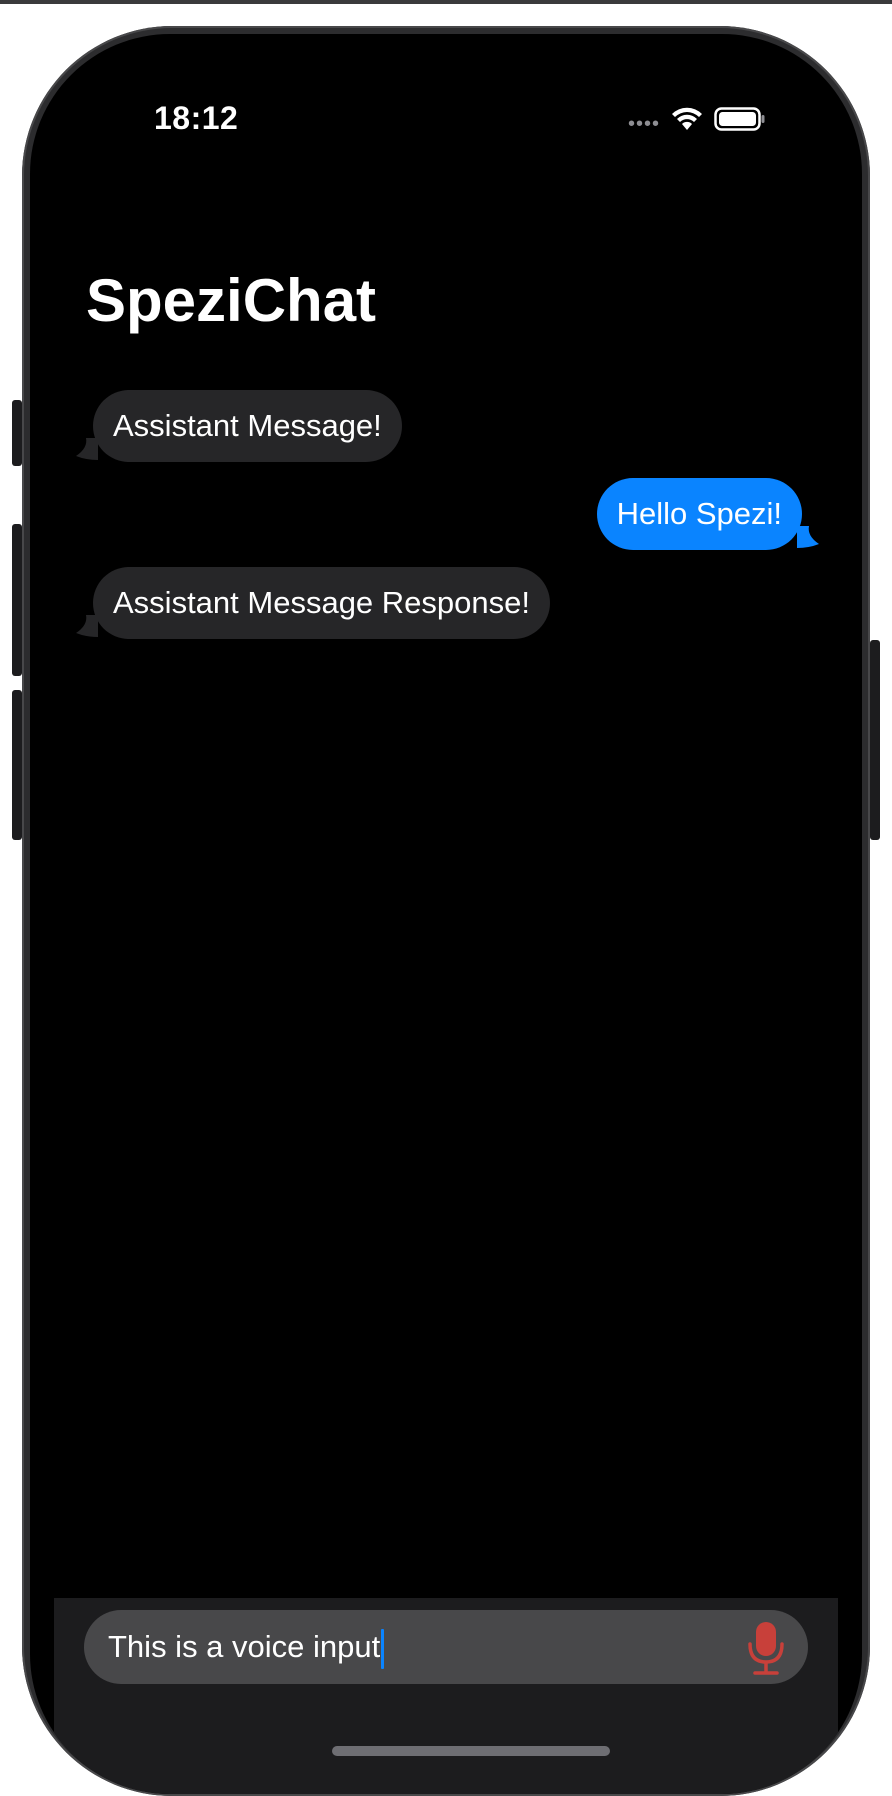 Image resolution: width=892 pixels, height=1796 pixels. I want to click on wifi-icon, so click(687, 118).